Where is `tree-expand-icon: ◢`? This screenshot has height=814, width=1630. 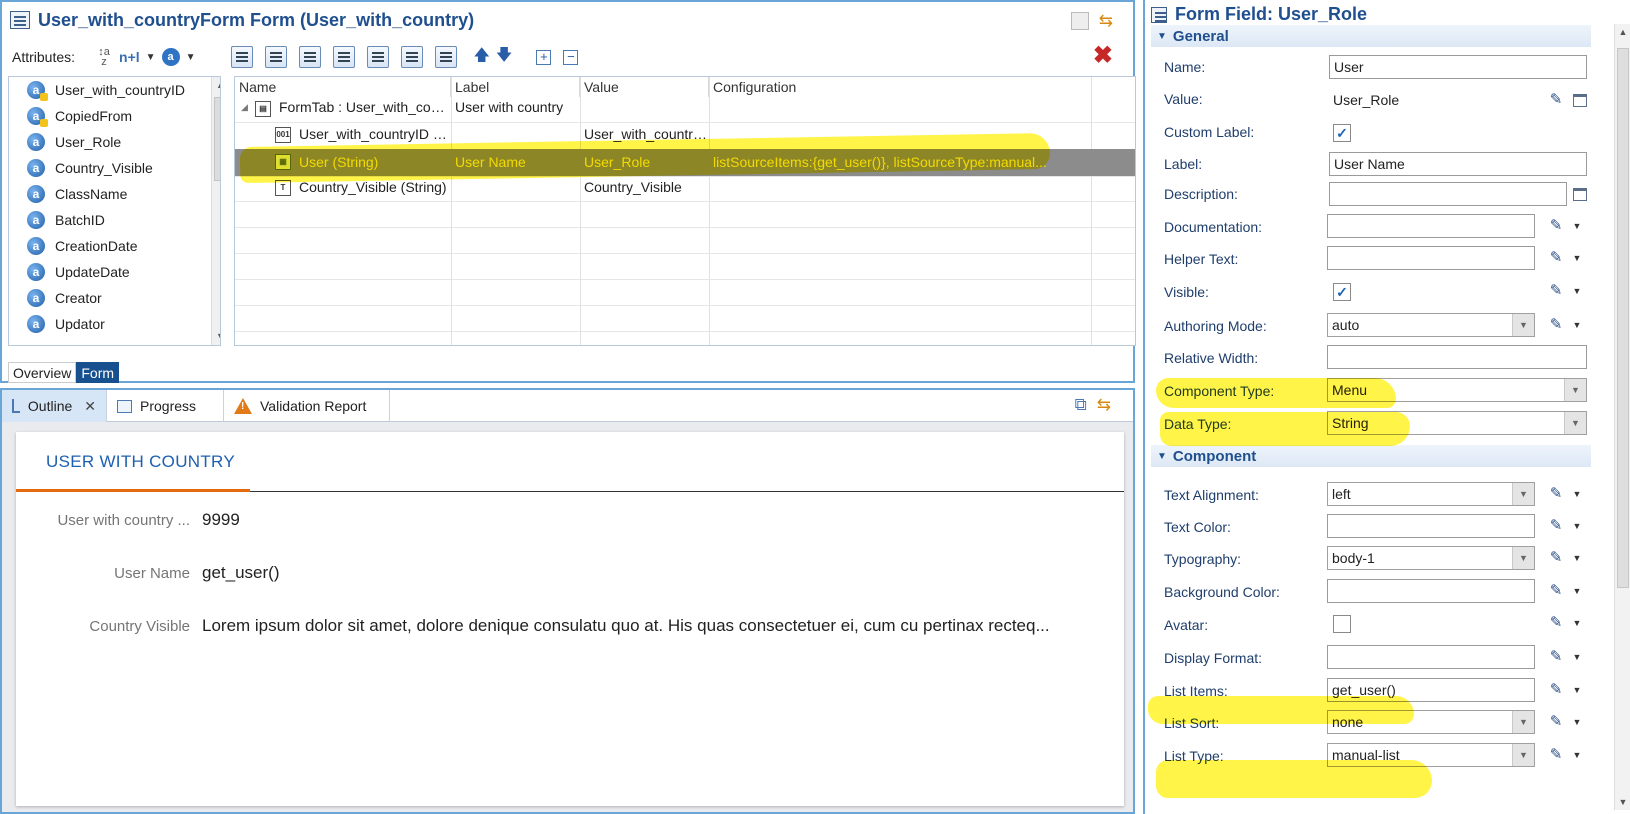 tree-expand-icon: ◢ is located at coordinates (244, 107).